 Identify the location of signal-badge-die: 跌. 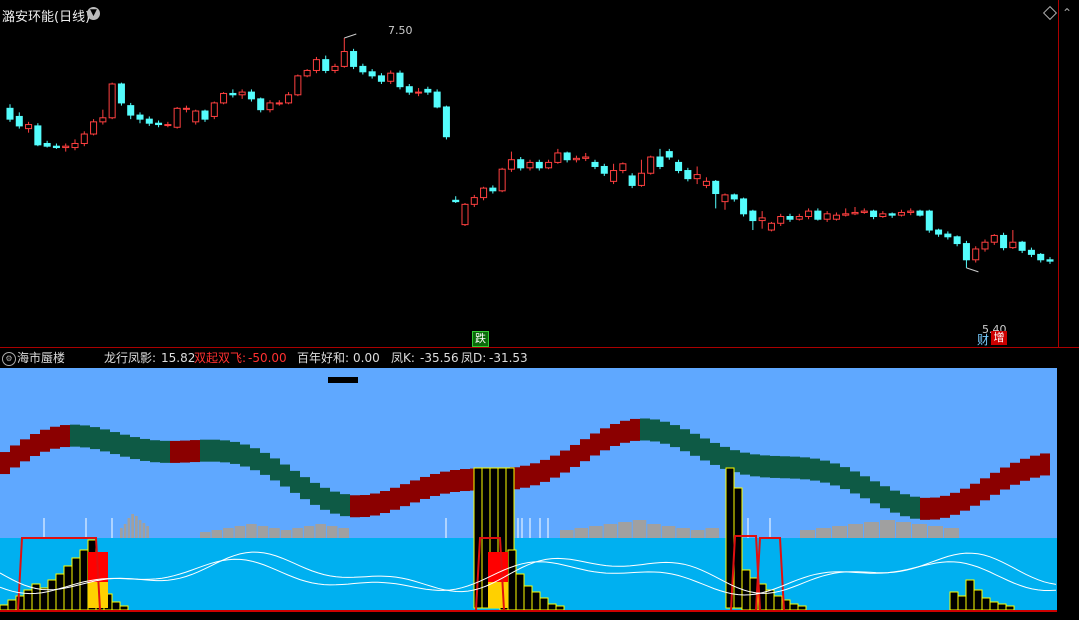
(480, 339).